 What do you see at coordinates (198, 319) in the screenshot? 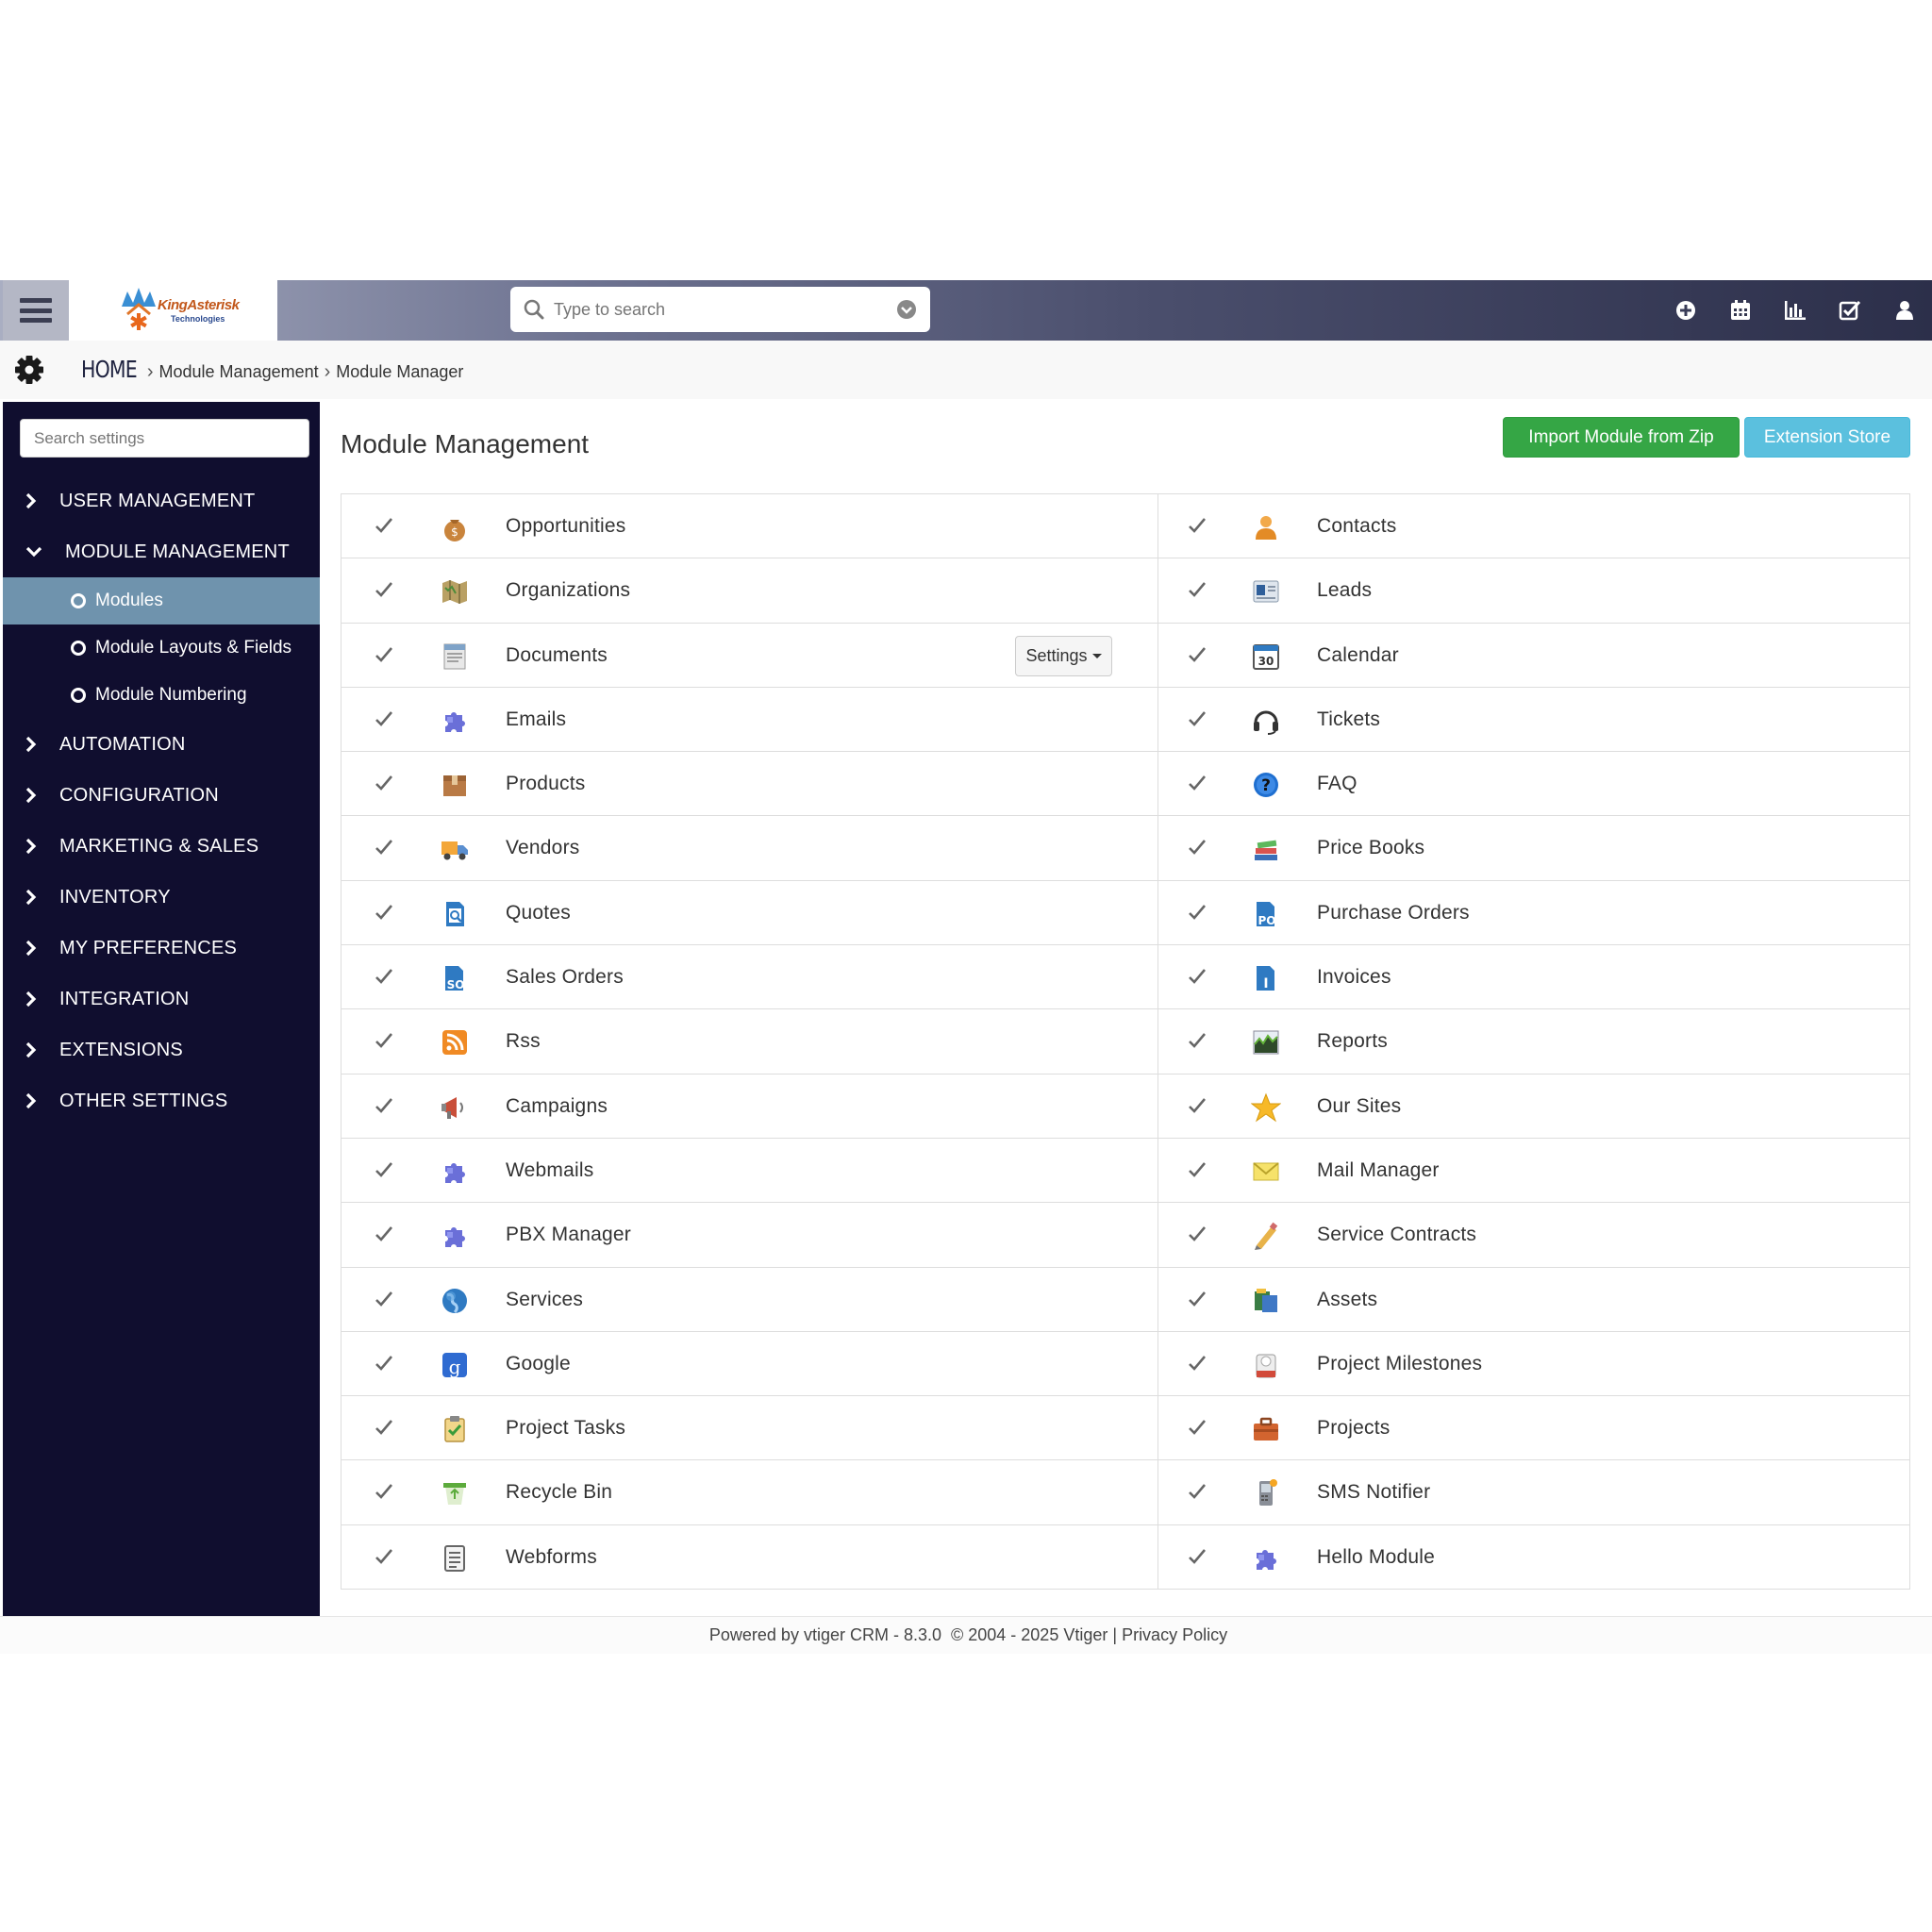
I see `logo-subtext: Technologies` at bounding box center [198, 319].